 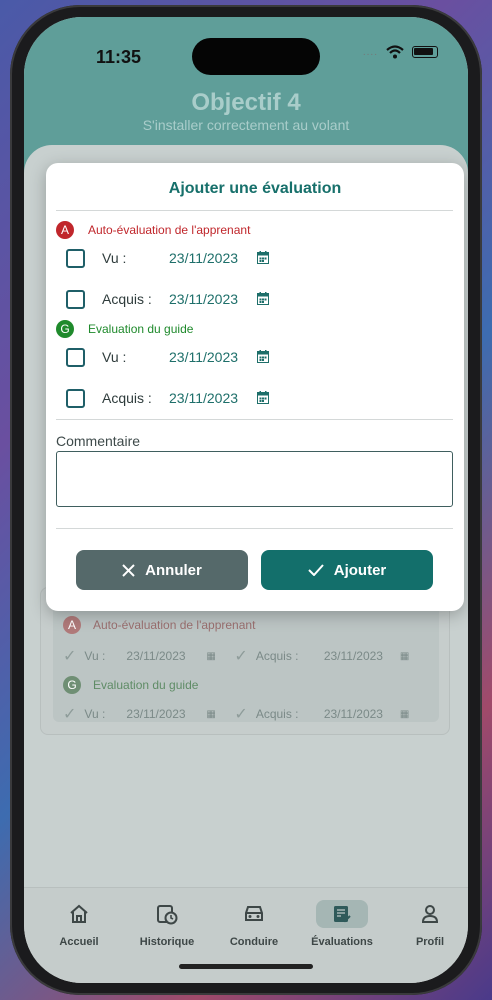 I want to click on bg-guide-acquis-date: 23/11/2023, so click(x=353, y=714).